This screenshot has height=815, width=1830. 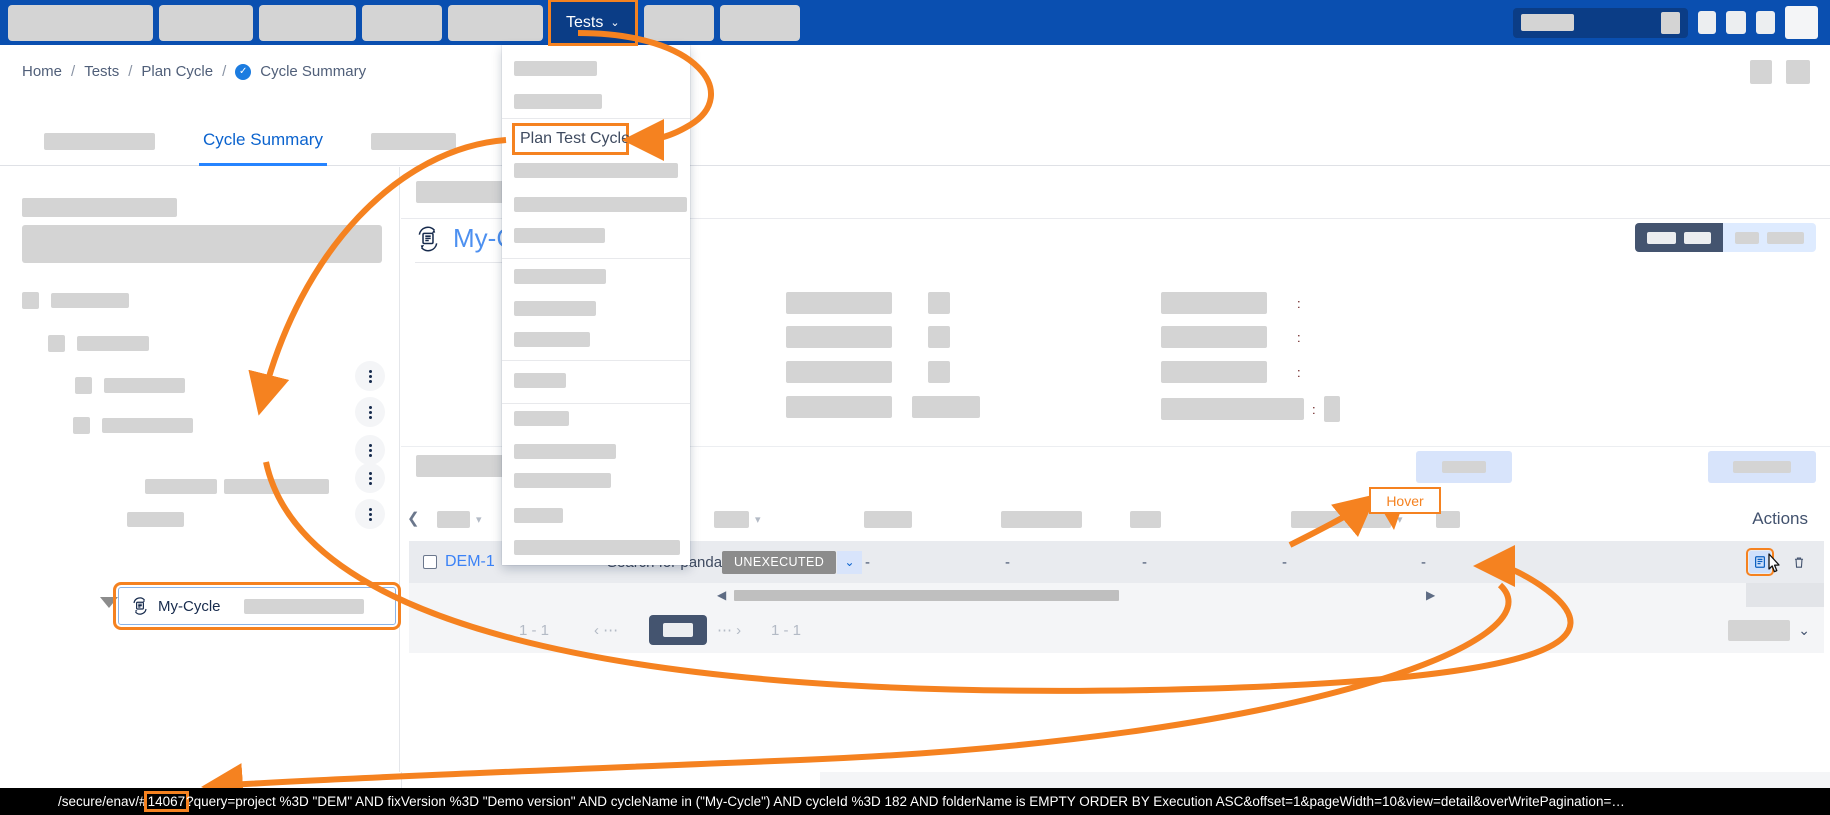 I want to click on tree-node-level2, so click(x=98, y=343).